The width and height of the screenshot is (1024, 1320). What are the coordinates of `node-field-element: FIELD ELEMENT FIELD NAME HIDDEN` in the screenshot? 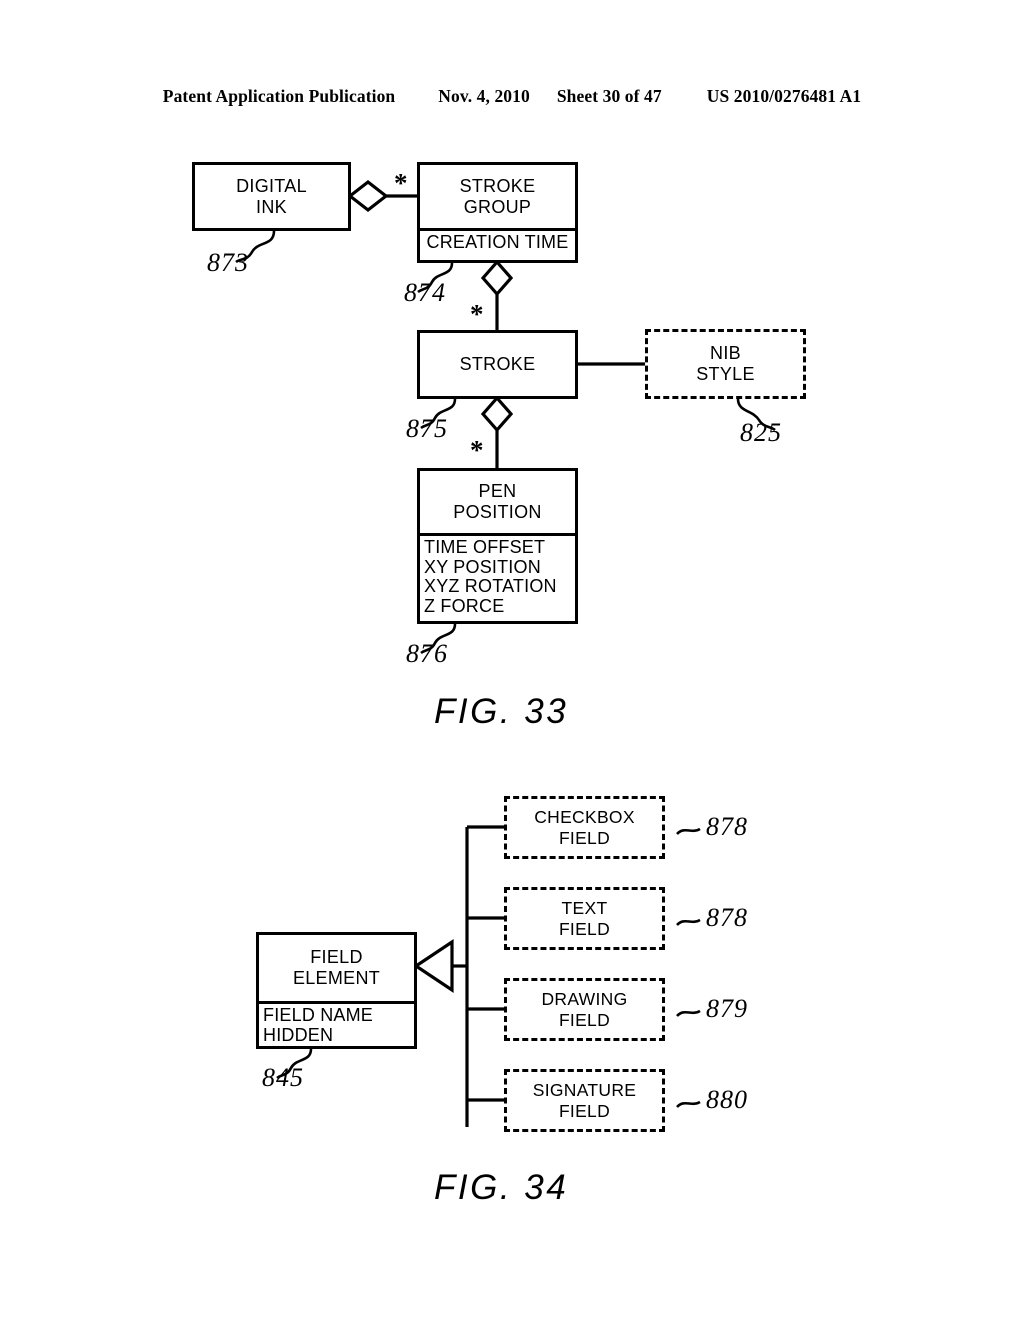 It's located at (336, 990).